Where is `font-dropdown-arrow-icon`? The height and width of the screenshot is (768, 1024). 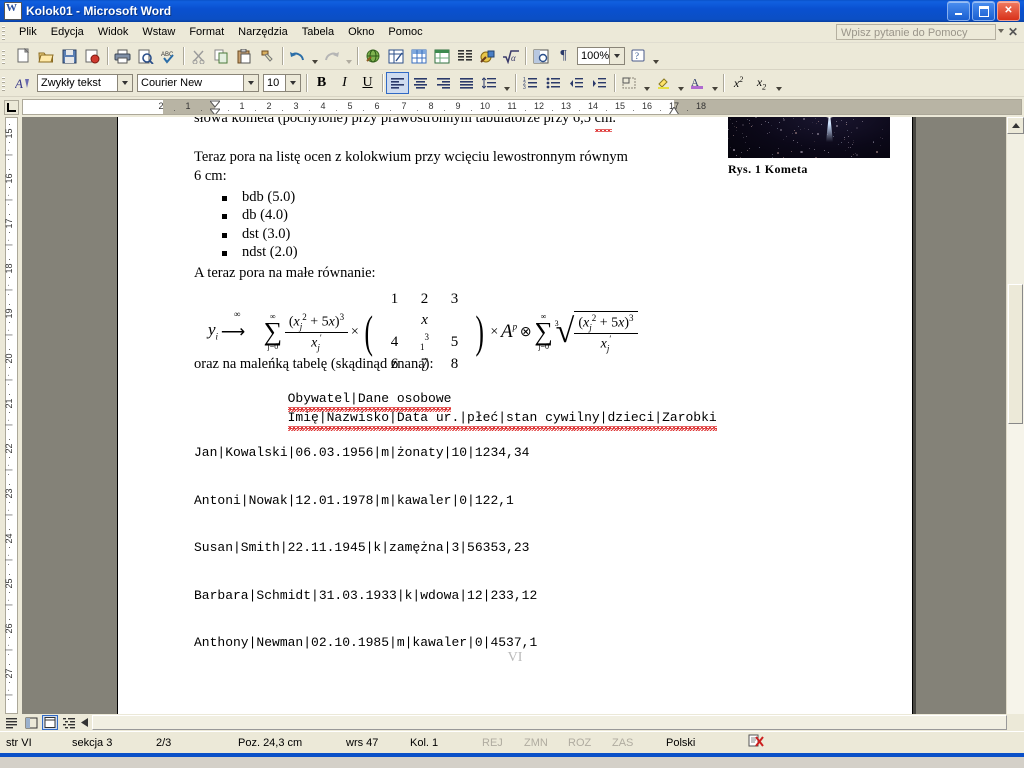
font-dropdown-arrow-icon is located at coordinates (250, 83).